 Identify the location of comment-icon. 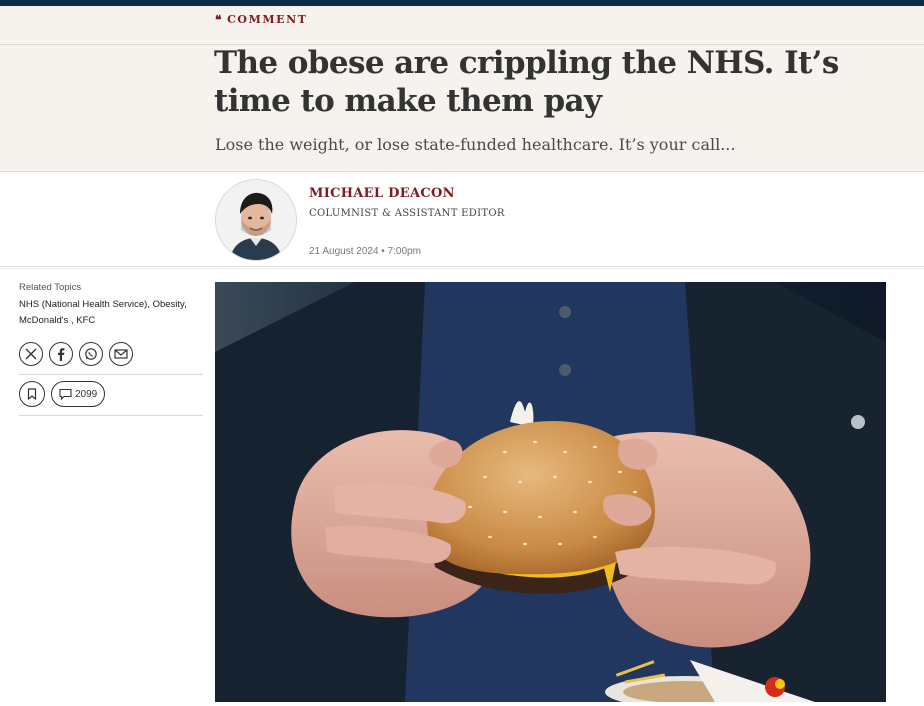
(65, 394).